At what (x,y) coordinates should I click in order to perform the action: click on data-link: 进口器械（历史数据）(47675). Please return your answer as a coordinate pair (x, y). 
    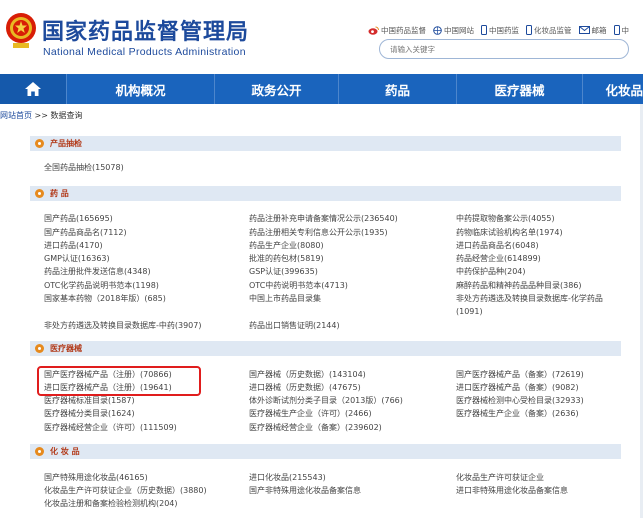
    Looking at the image, I should click on (305, 388).